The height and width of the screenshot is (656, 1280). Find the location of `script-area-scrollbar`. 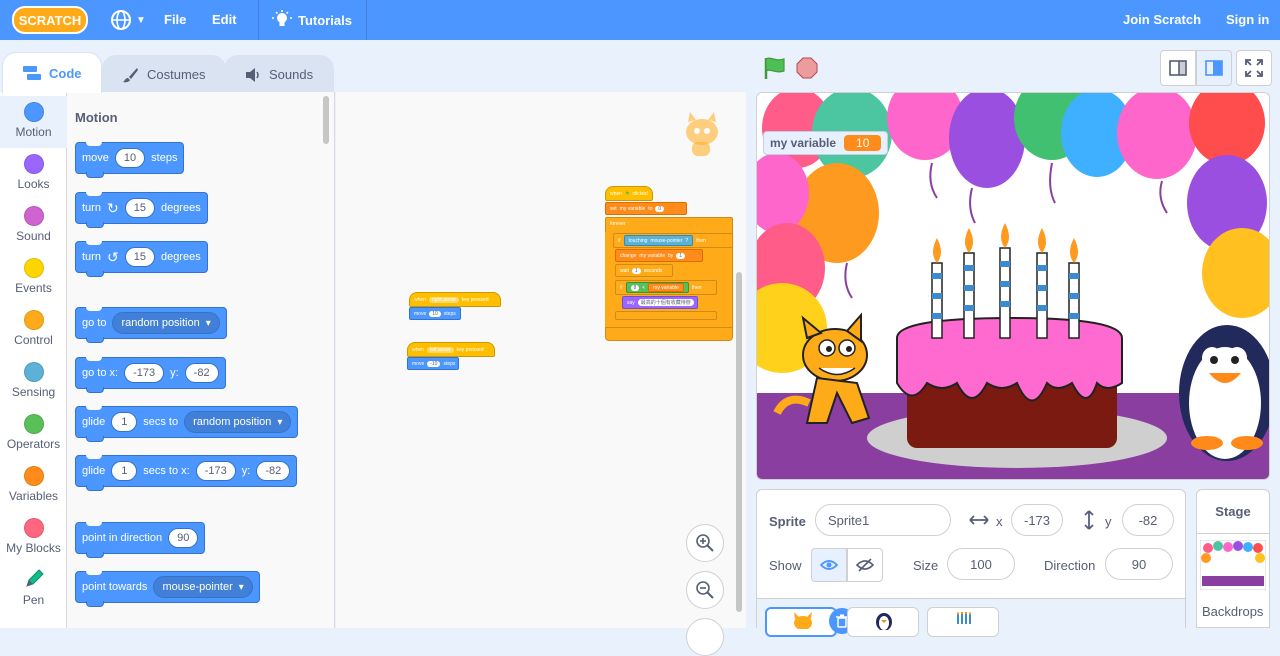

script-area-scrollbar is located at coordinates (739, 442).